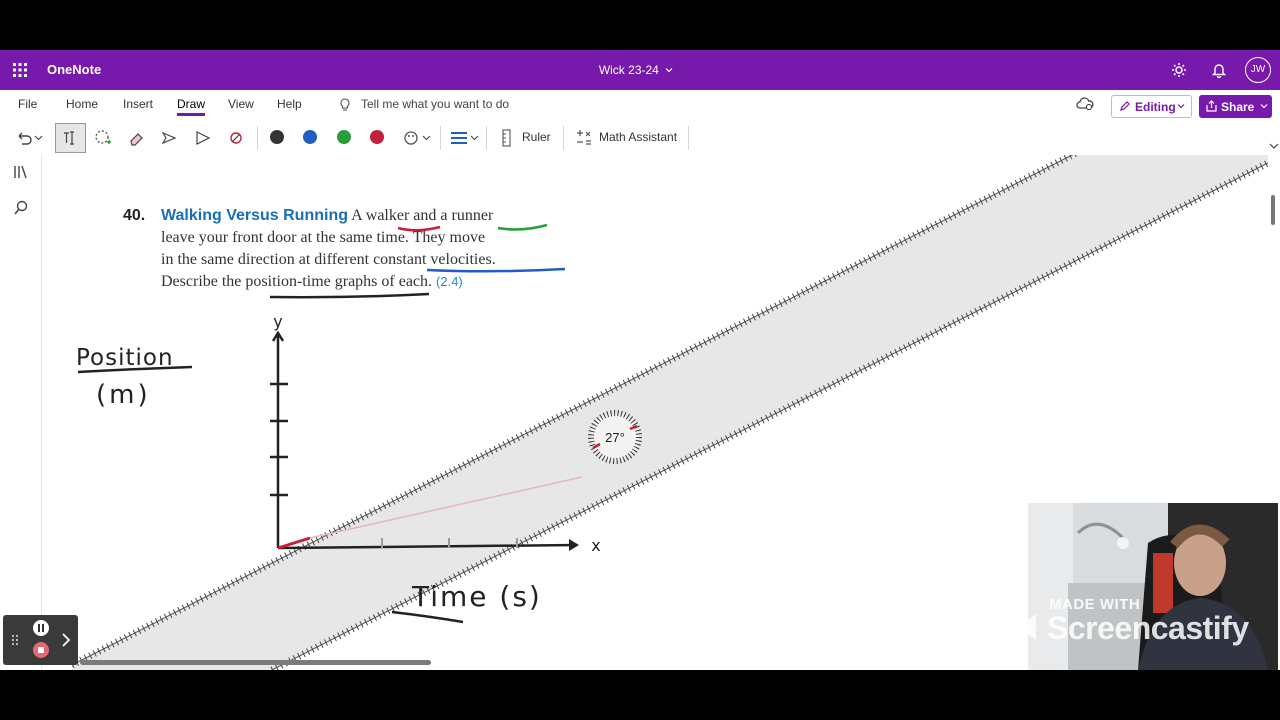 The width and height of the screenshot is (1280, 720). I want to click on app-header: OneNote Wick 23-24 JW, so click(640, 70).